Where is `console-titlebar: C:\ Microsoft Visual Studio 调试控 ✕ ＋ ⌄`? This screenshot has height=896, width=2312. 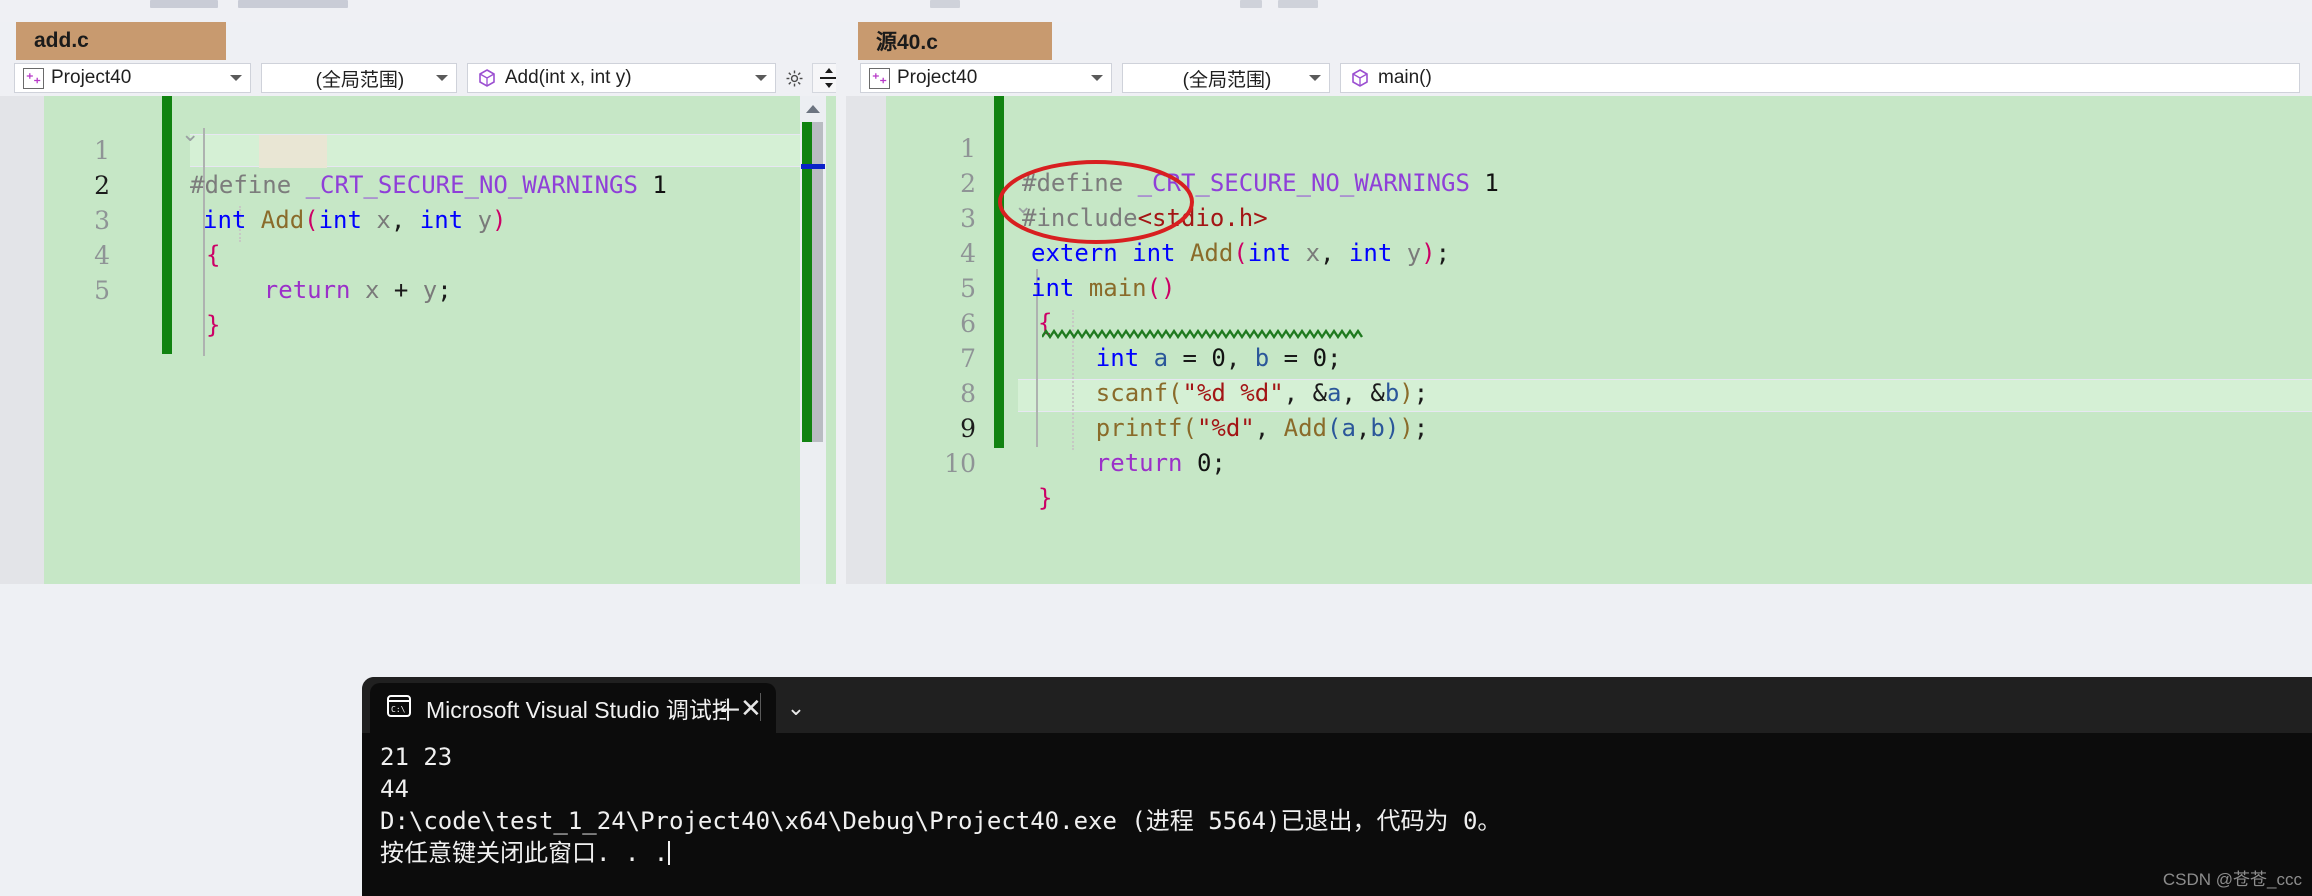
console-titlebar: C:\ Microsoft Visual Studio 调试控 ✕ ＋ ⌄ is located at coordinates (1337, 705).